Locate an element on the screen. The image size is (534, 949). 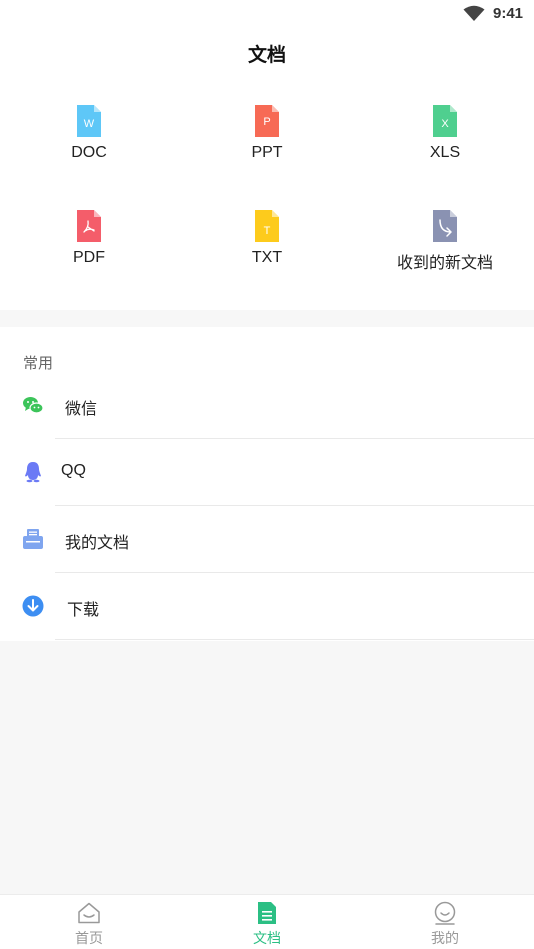
wechat-icon is located at coordinates (33, 405).